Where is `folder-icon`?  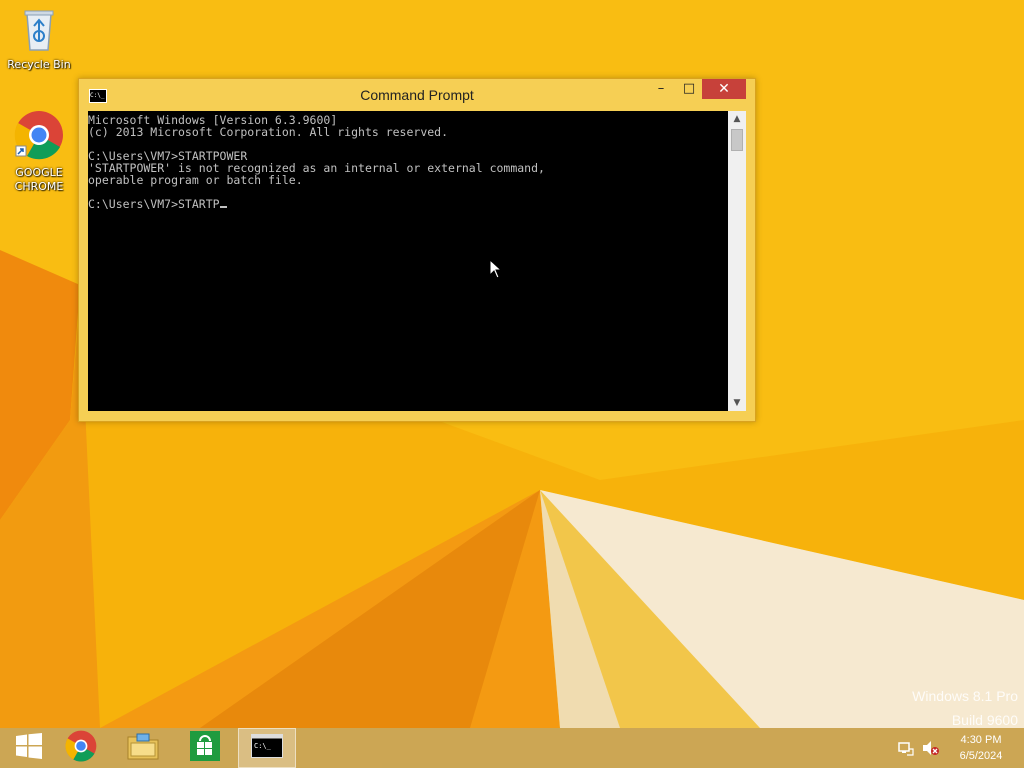 folder-icon is located at coordinates (143, 748).